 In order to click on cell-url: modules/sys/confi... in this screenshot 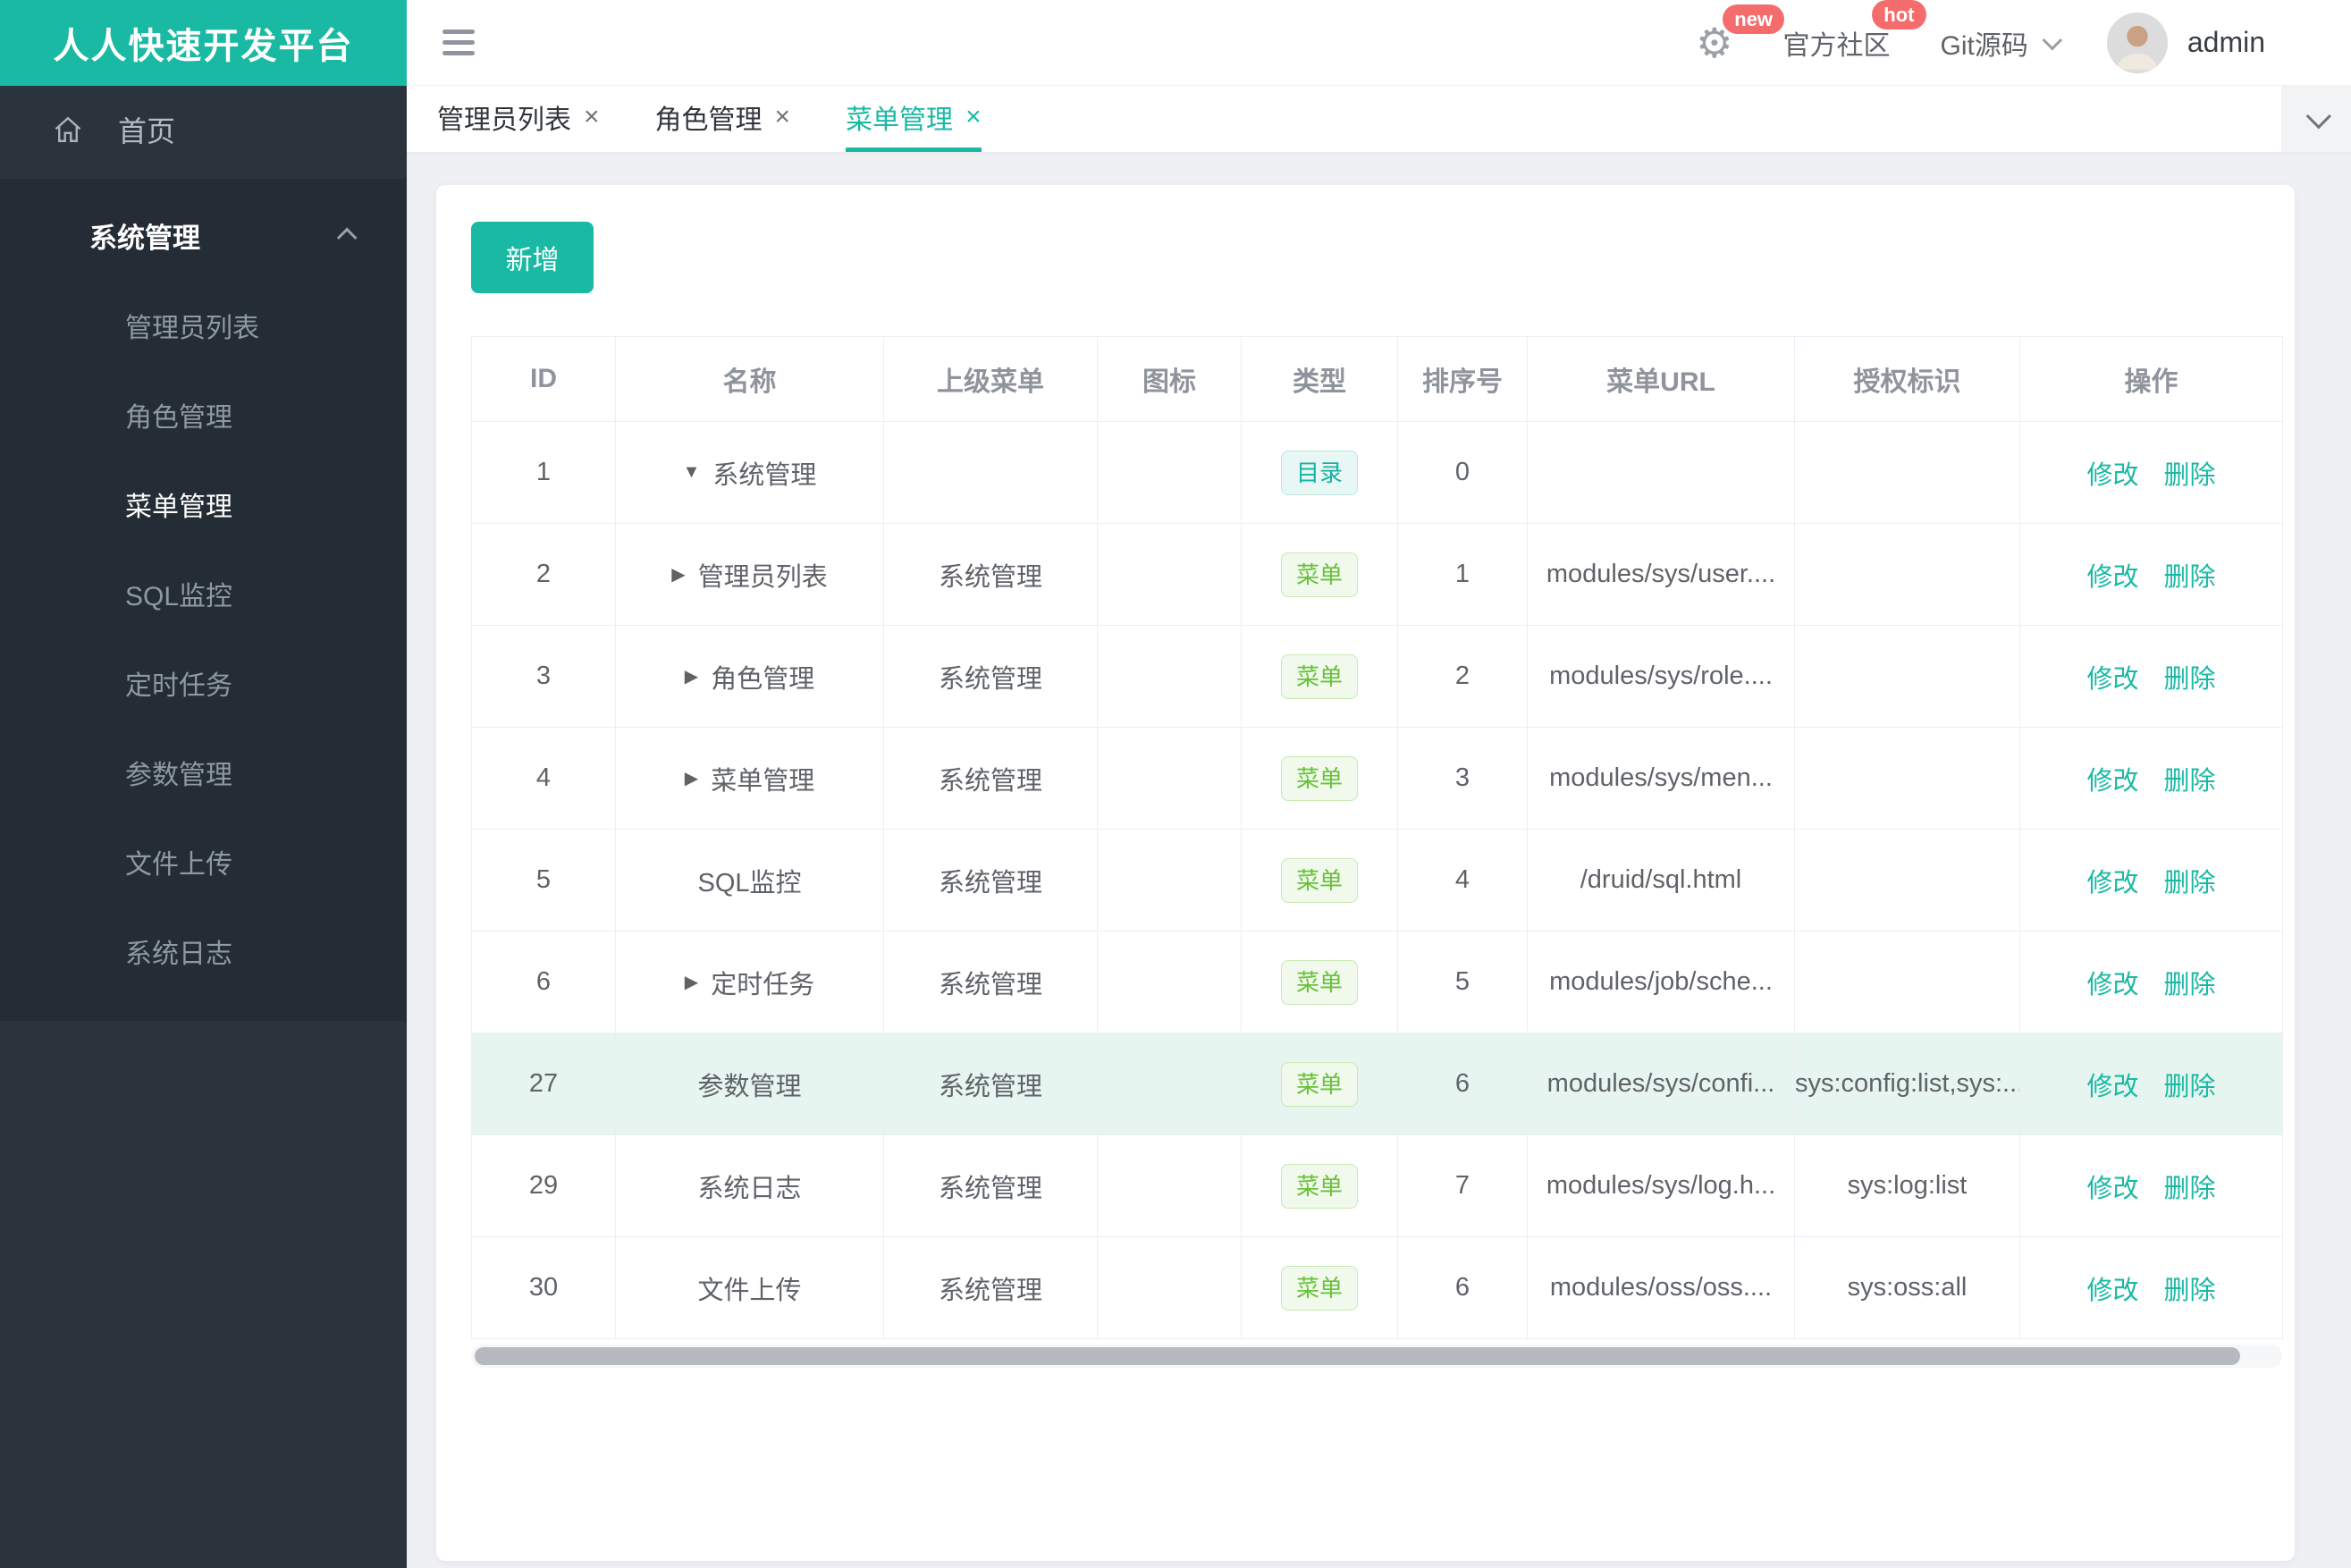, I will do `click(1661, 1084)`.